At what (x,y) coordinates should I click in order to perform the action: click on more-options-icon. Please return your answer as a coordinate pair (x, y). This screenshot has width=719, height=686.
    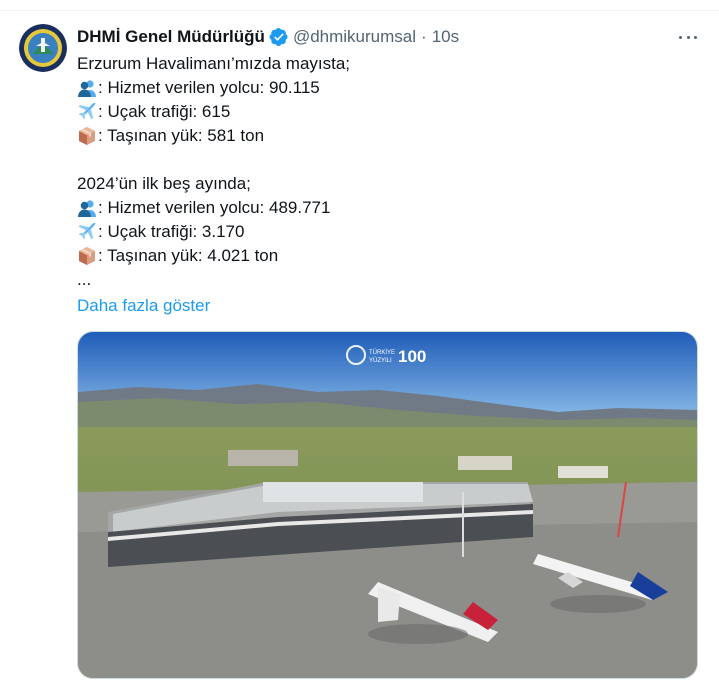
    Looking at the image, I should click on (688, 37).